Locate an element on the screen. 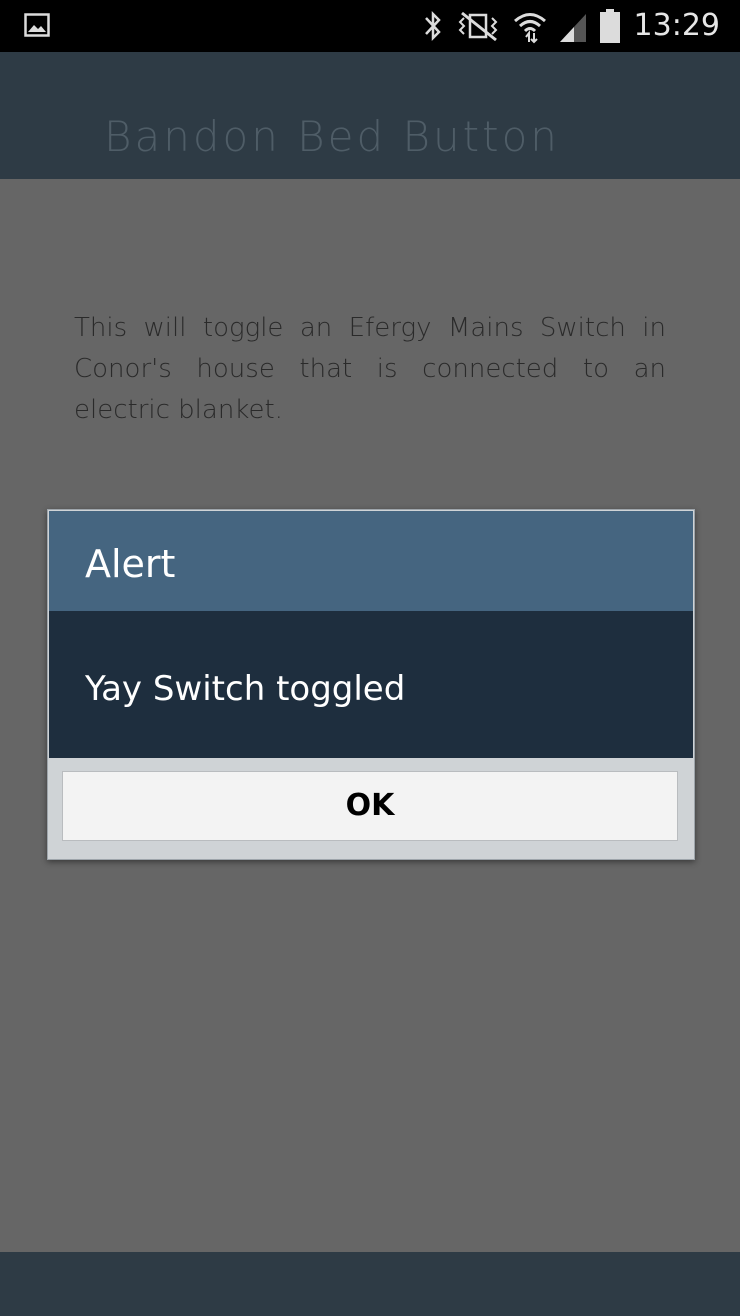 This screenshot has height=1316, width=740. status-bar: 13:29 is located at coordinates (370, 26).